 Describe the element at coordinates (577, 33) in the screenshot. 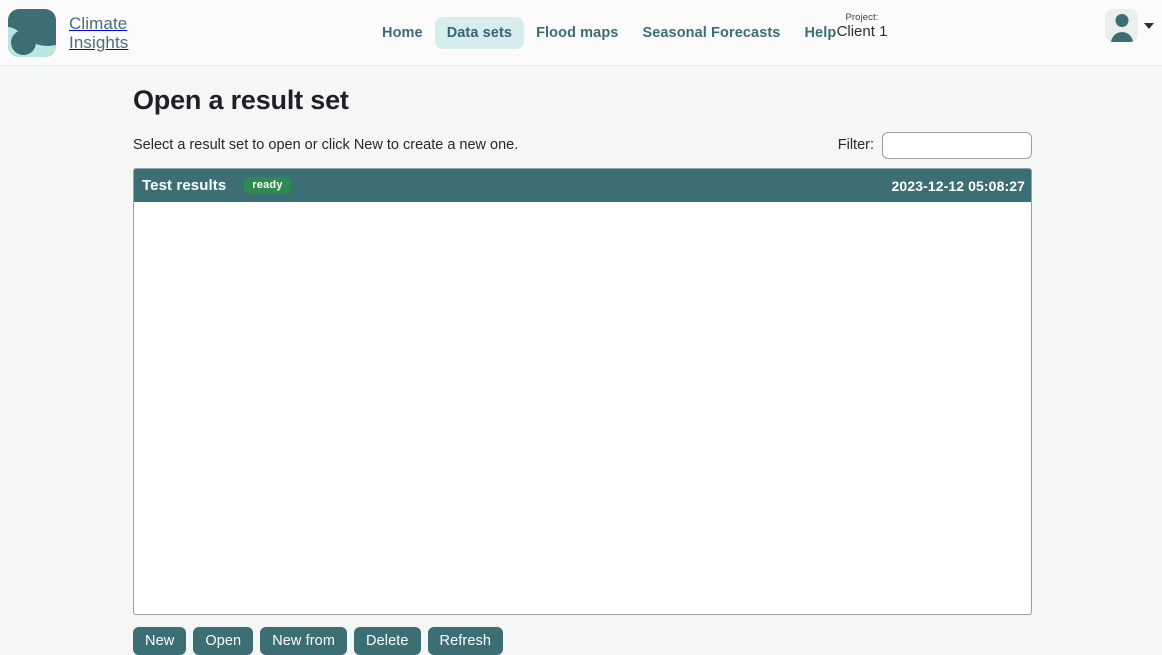

I see `nav-item-flood-maps: Flood maps` at that location.